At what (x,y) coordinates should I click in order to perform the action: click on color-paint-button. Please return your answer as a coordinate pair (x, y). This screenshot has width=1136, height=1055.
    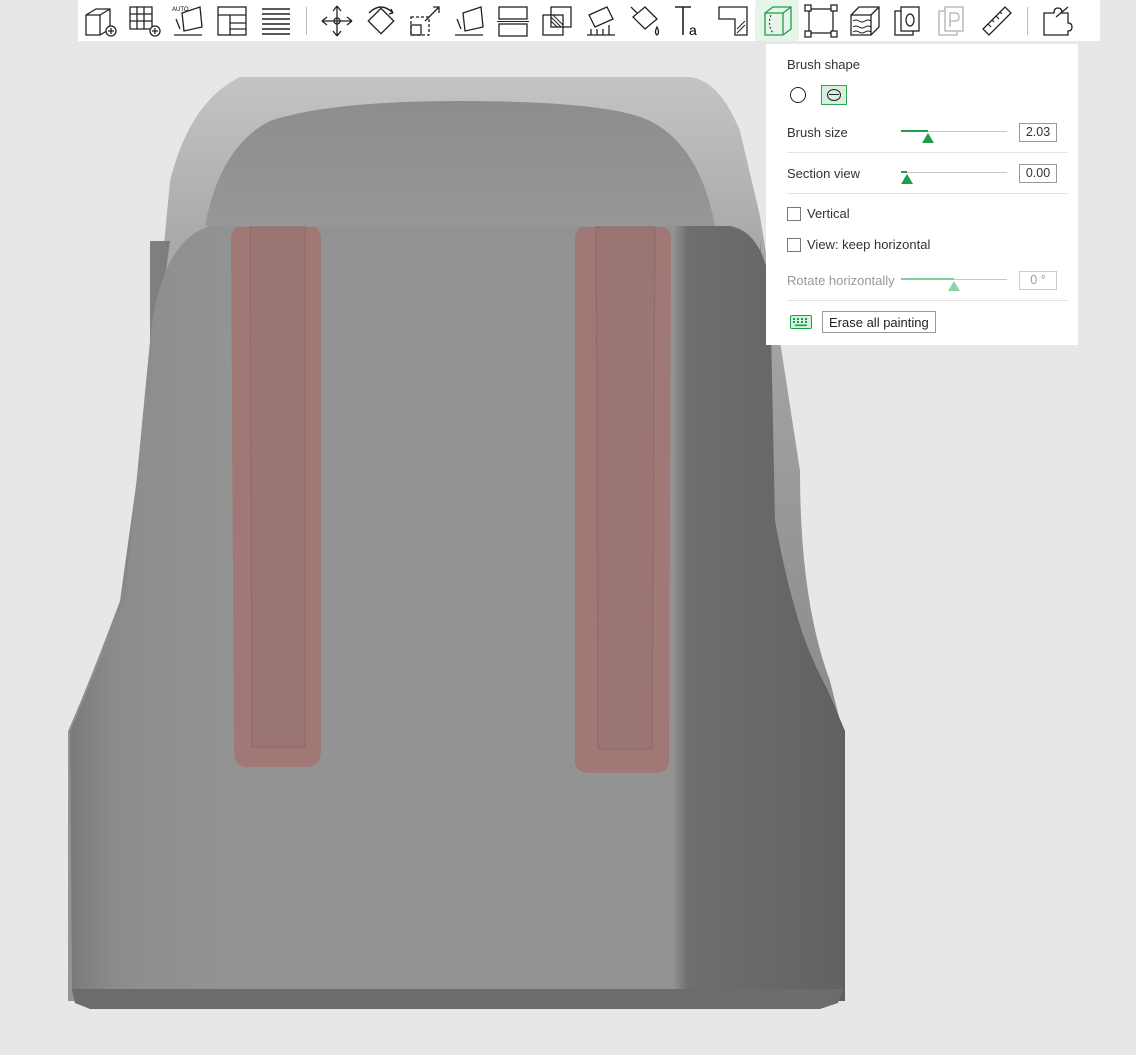
    Looking at the image, I should click on (645, 20).